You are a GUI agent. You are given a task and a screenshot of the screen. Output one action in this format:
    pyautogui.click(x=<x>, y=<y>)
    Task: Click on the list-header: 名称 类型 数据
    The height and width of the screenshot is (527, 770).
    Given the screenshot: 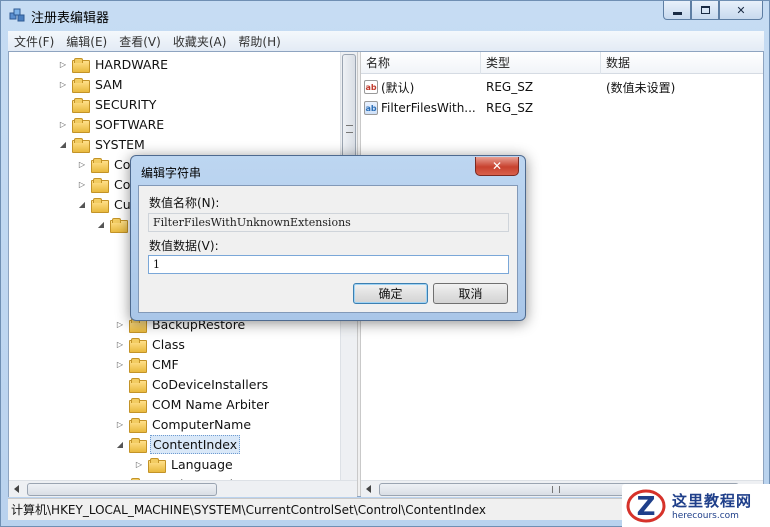 What is the action you would take?
    pyautogui.click(x=562, y=63)
    